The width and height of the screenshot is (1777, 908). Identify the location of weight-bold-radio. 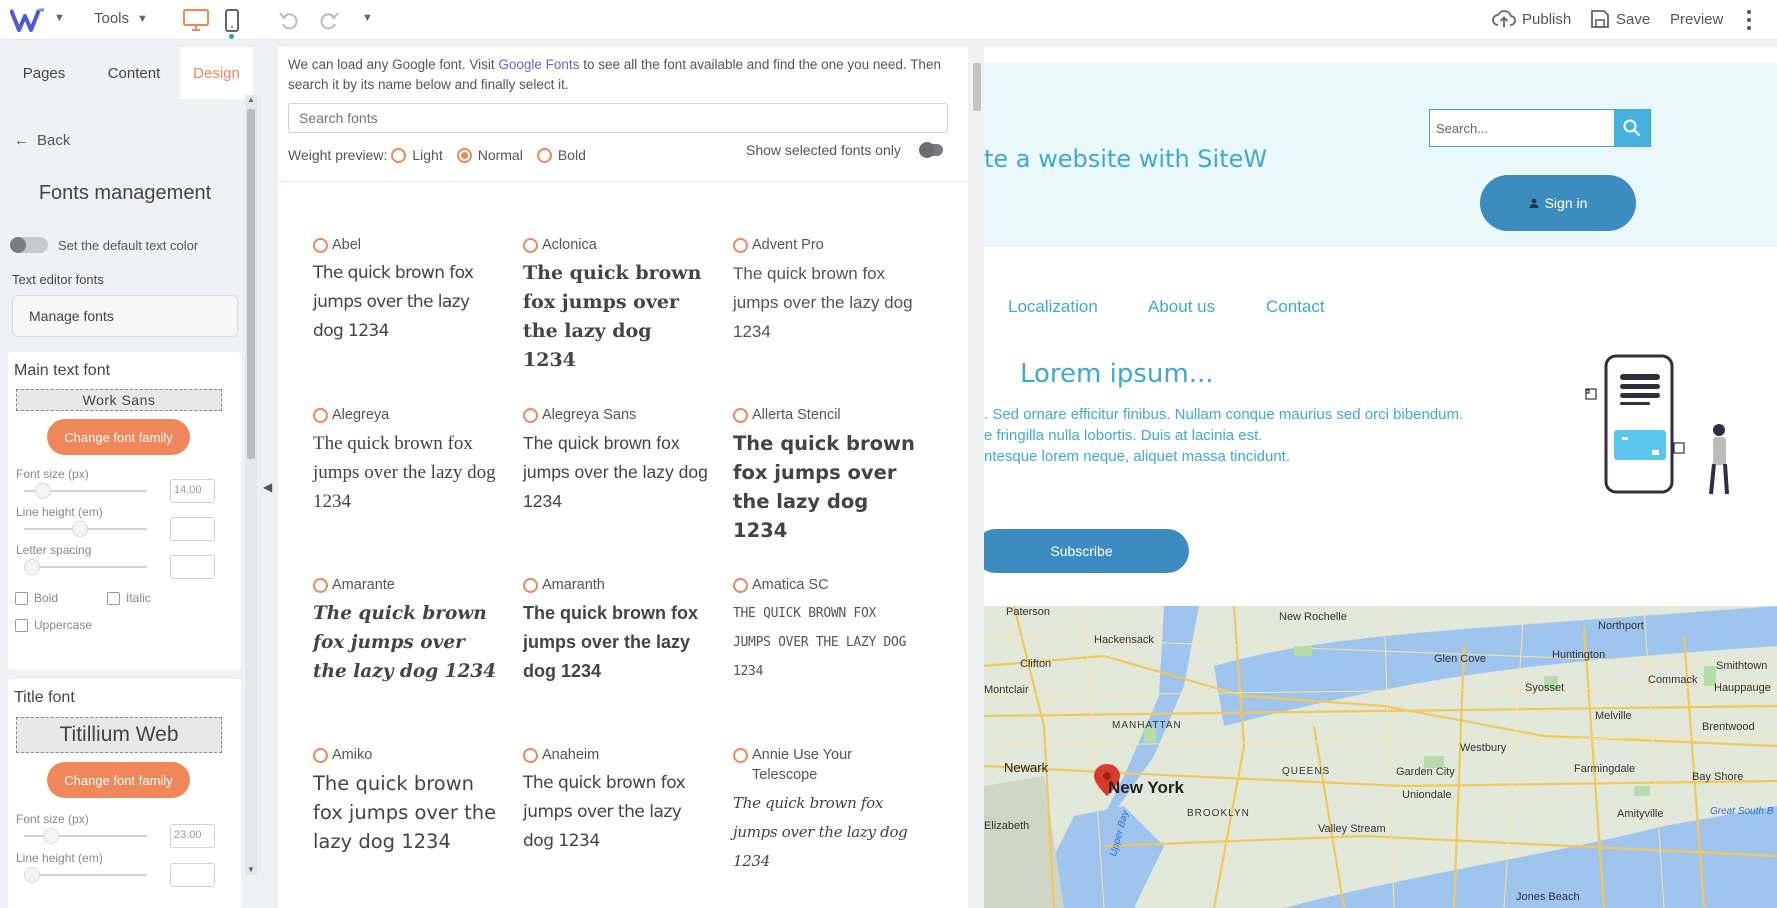
(544, 155).